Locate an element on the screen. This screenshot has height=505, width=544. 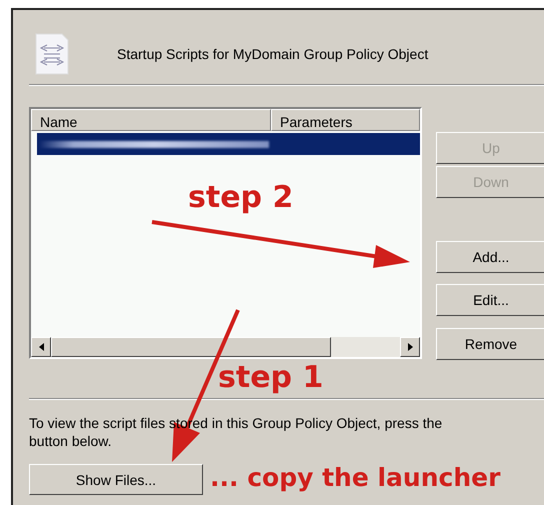
list-row is located at coordinates (228, 144).